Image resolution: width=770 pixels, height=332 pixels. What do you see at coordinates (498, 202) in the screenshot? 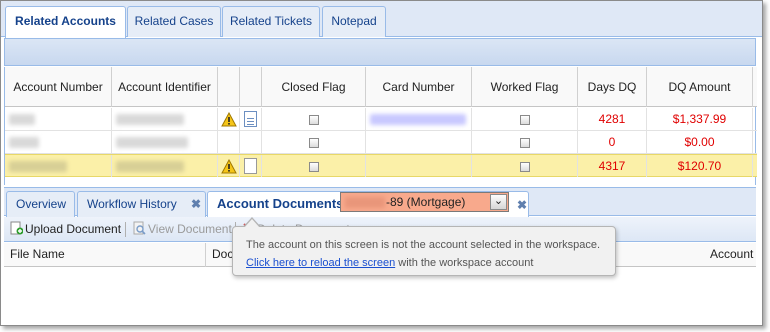
I see `chevron-down-icon: ⌄` at bounding box center [498, 202].